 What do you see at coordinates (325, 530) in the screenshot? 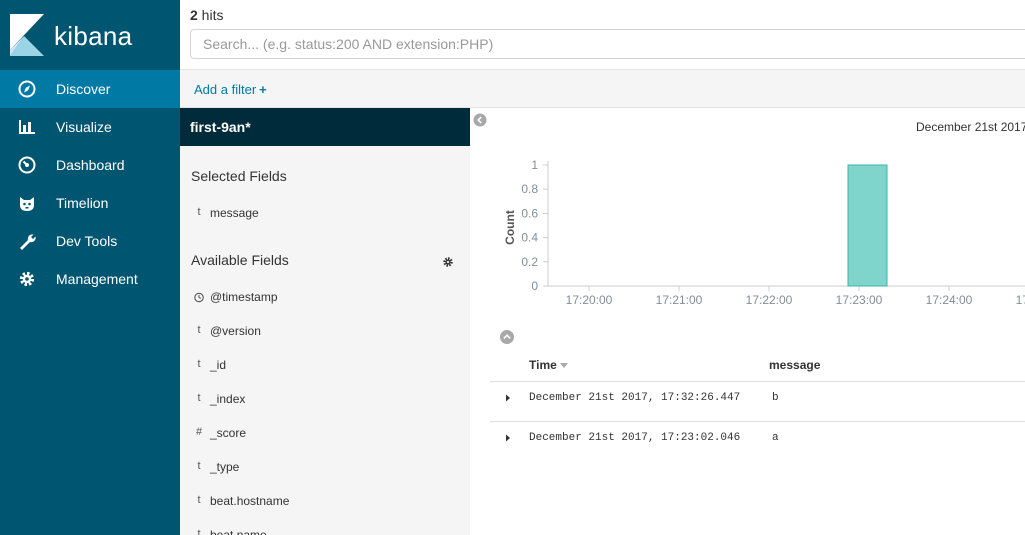
I see `available-field-row: t beat.name` at bounding box center [325, 530].